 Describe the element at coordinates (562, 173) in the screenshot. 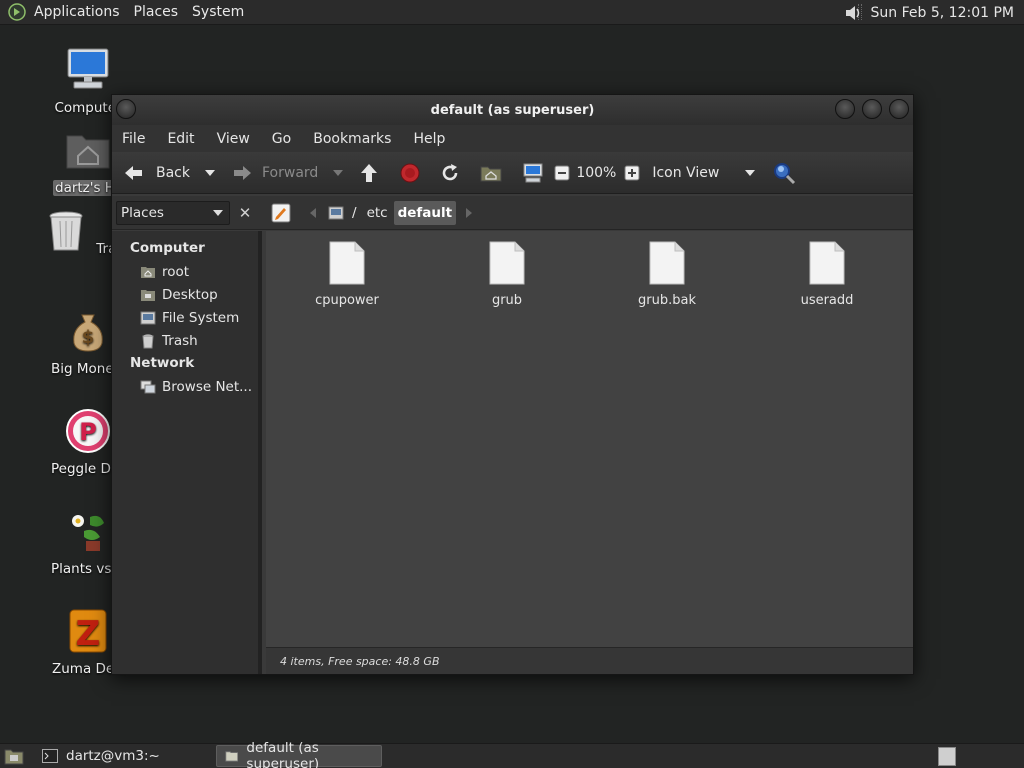

I see `zoom-out-icon` at that location.